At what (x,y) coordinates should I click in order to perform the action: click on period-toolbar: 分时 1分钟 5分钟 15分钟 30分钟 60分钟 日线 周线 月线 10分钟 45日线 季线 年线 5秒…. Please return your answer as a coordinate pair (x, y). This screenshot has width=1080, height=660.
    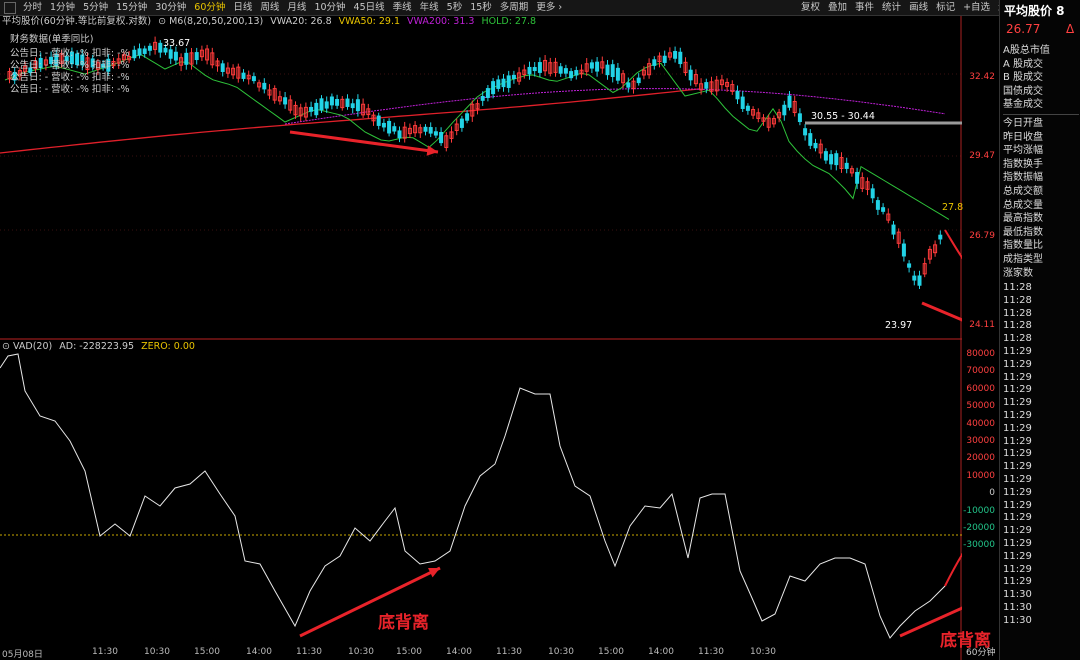
    Looking at the image, I should click on (540, 8).